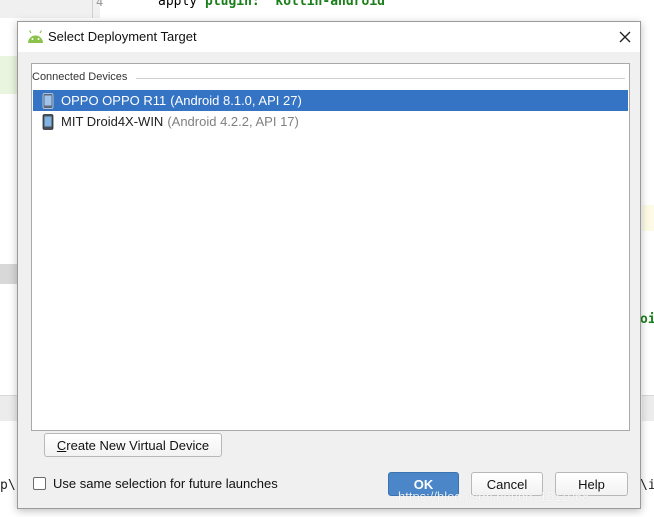 The height and width of the screenshot is (517, 654). What do you see at coordinates (648, 218) in the screenshot?
I see `editor-highlight-right` at bounding box center [648, 218].